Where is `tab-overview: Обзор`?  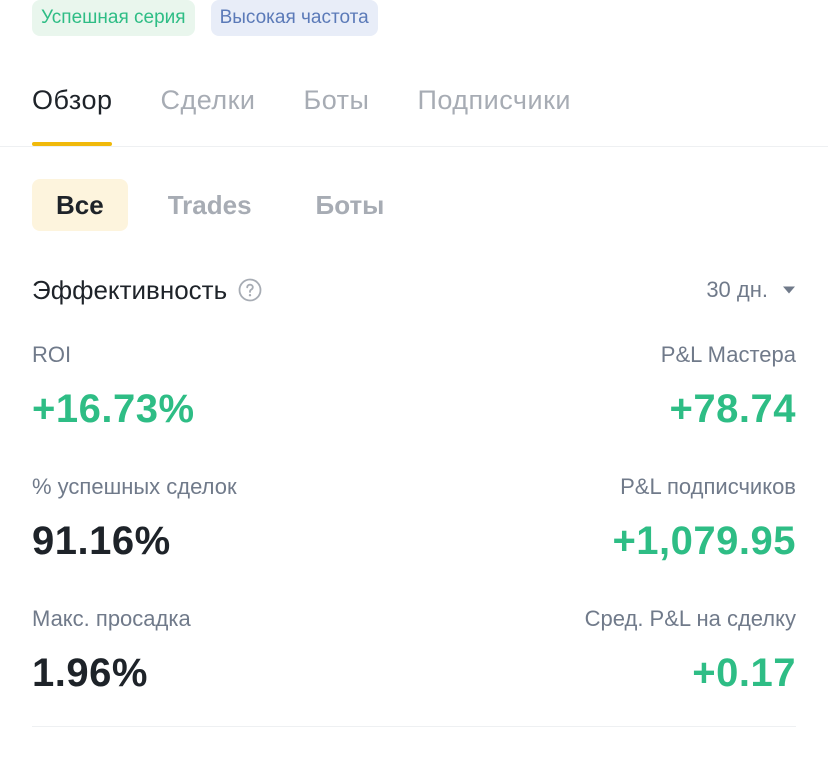 tab-overview: Обзор is located at coordinates (72, 108).